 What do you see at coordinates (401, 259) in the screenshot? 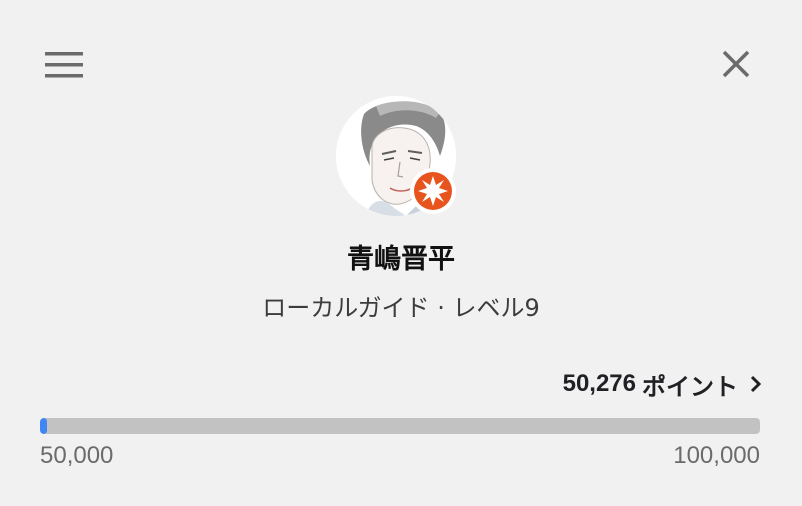
I see `user-name: 青嶋晋平` at bounding box center [401, 259].